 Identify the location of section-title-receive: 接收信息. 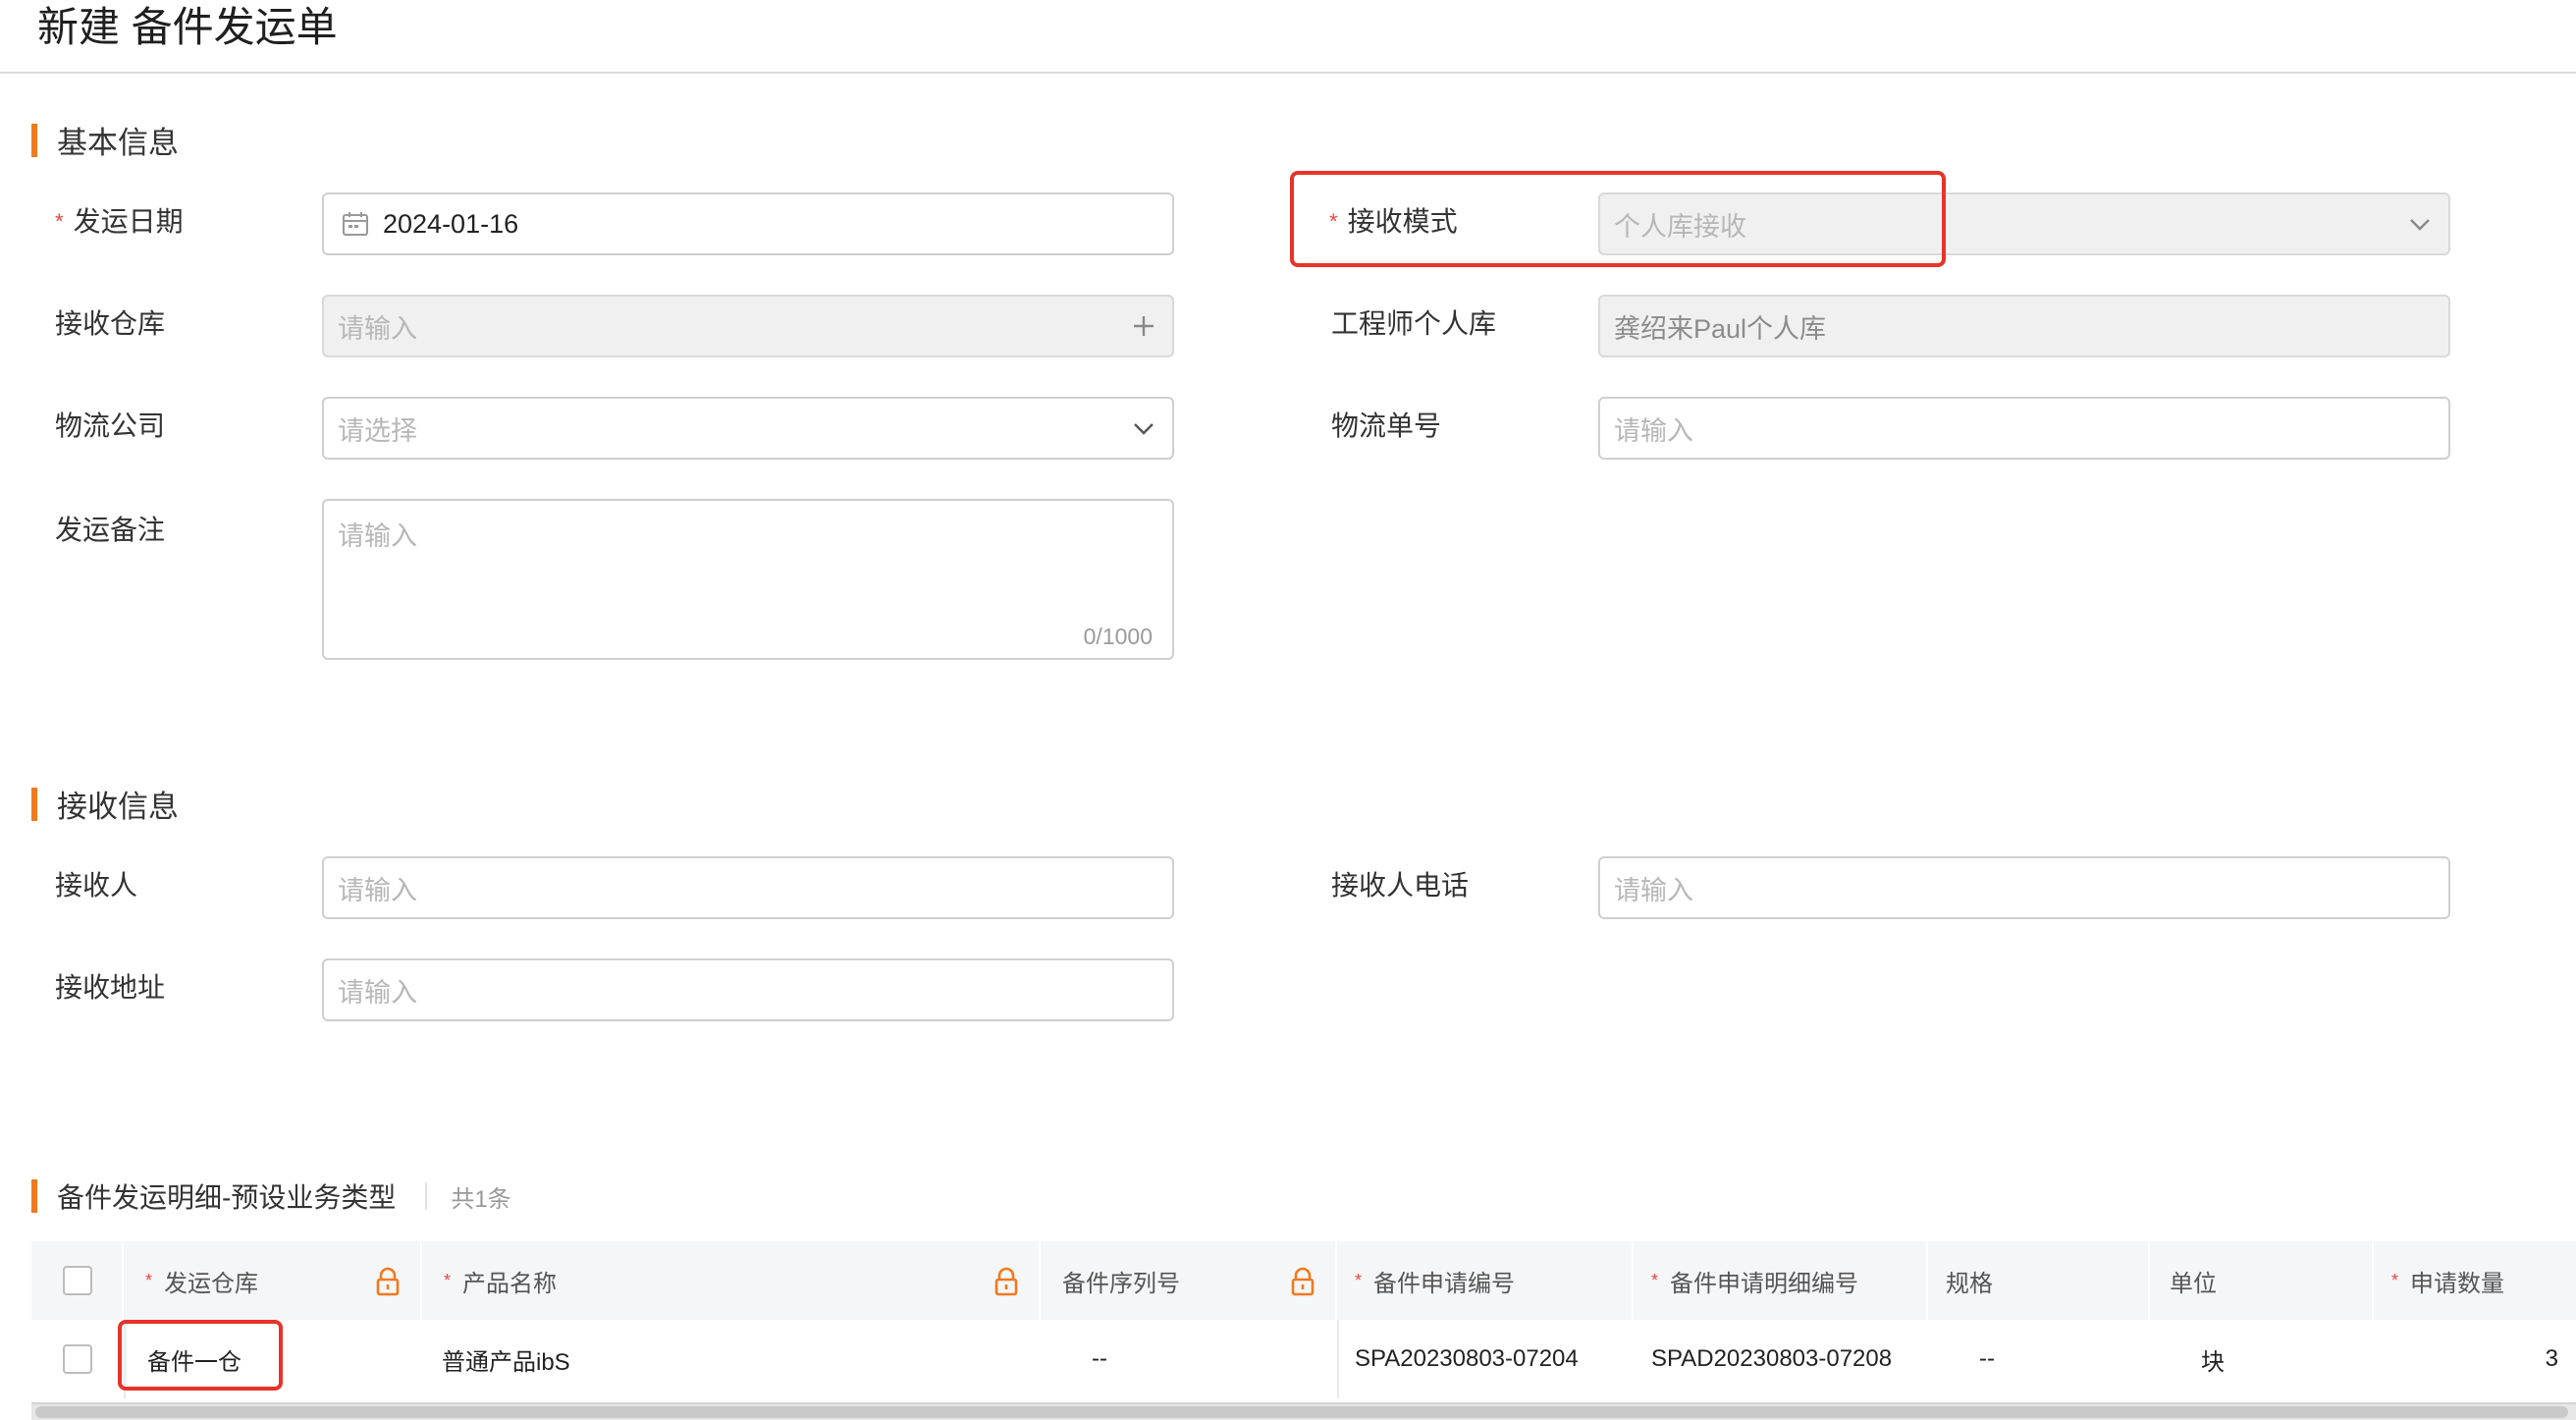
(118, 807).